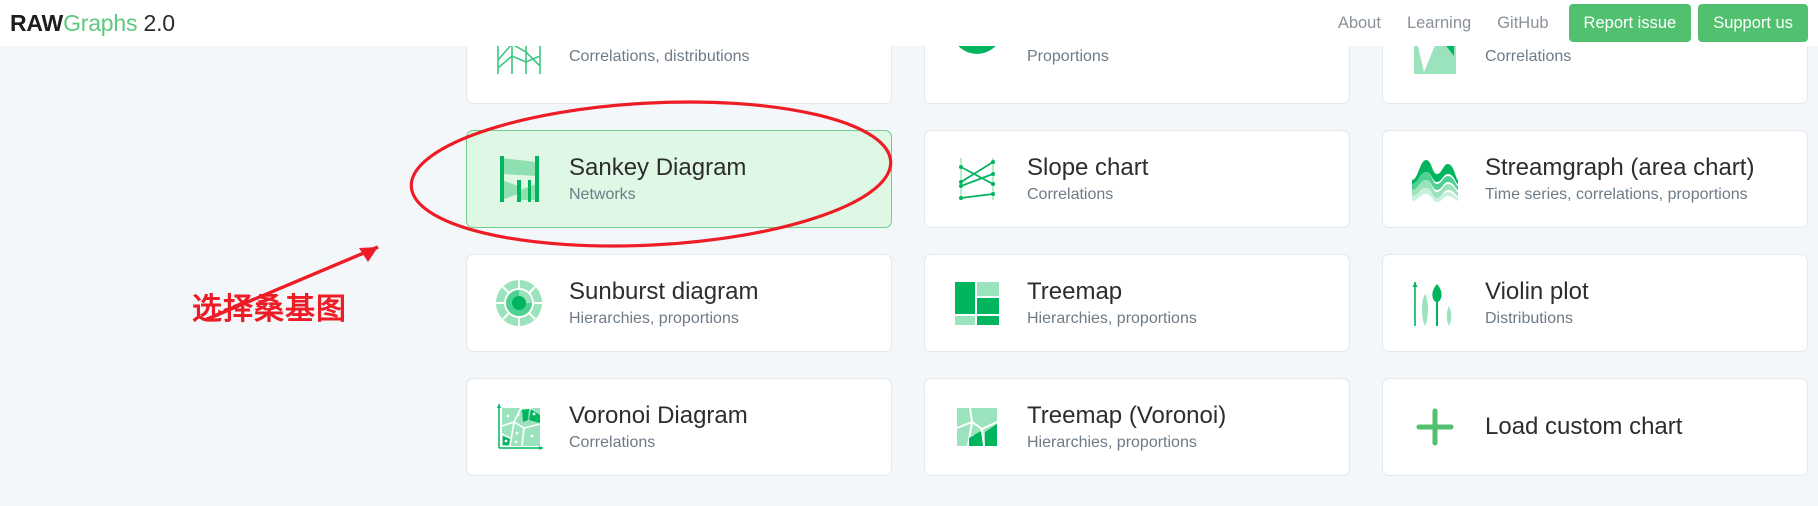 Image resolution: width=1818 pixels, height=506 pixels. I want to click on chart-card-text: Violin plot Distributions, so click(1537, 302).